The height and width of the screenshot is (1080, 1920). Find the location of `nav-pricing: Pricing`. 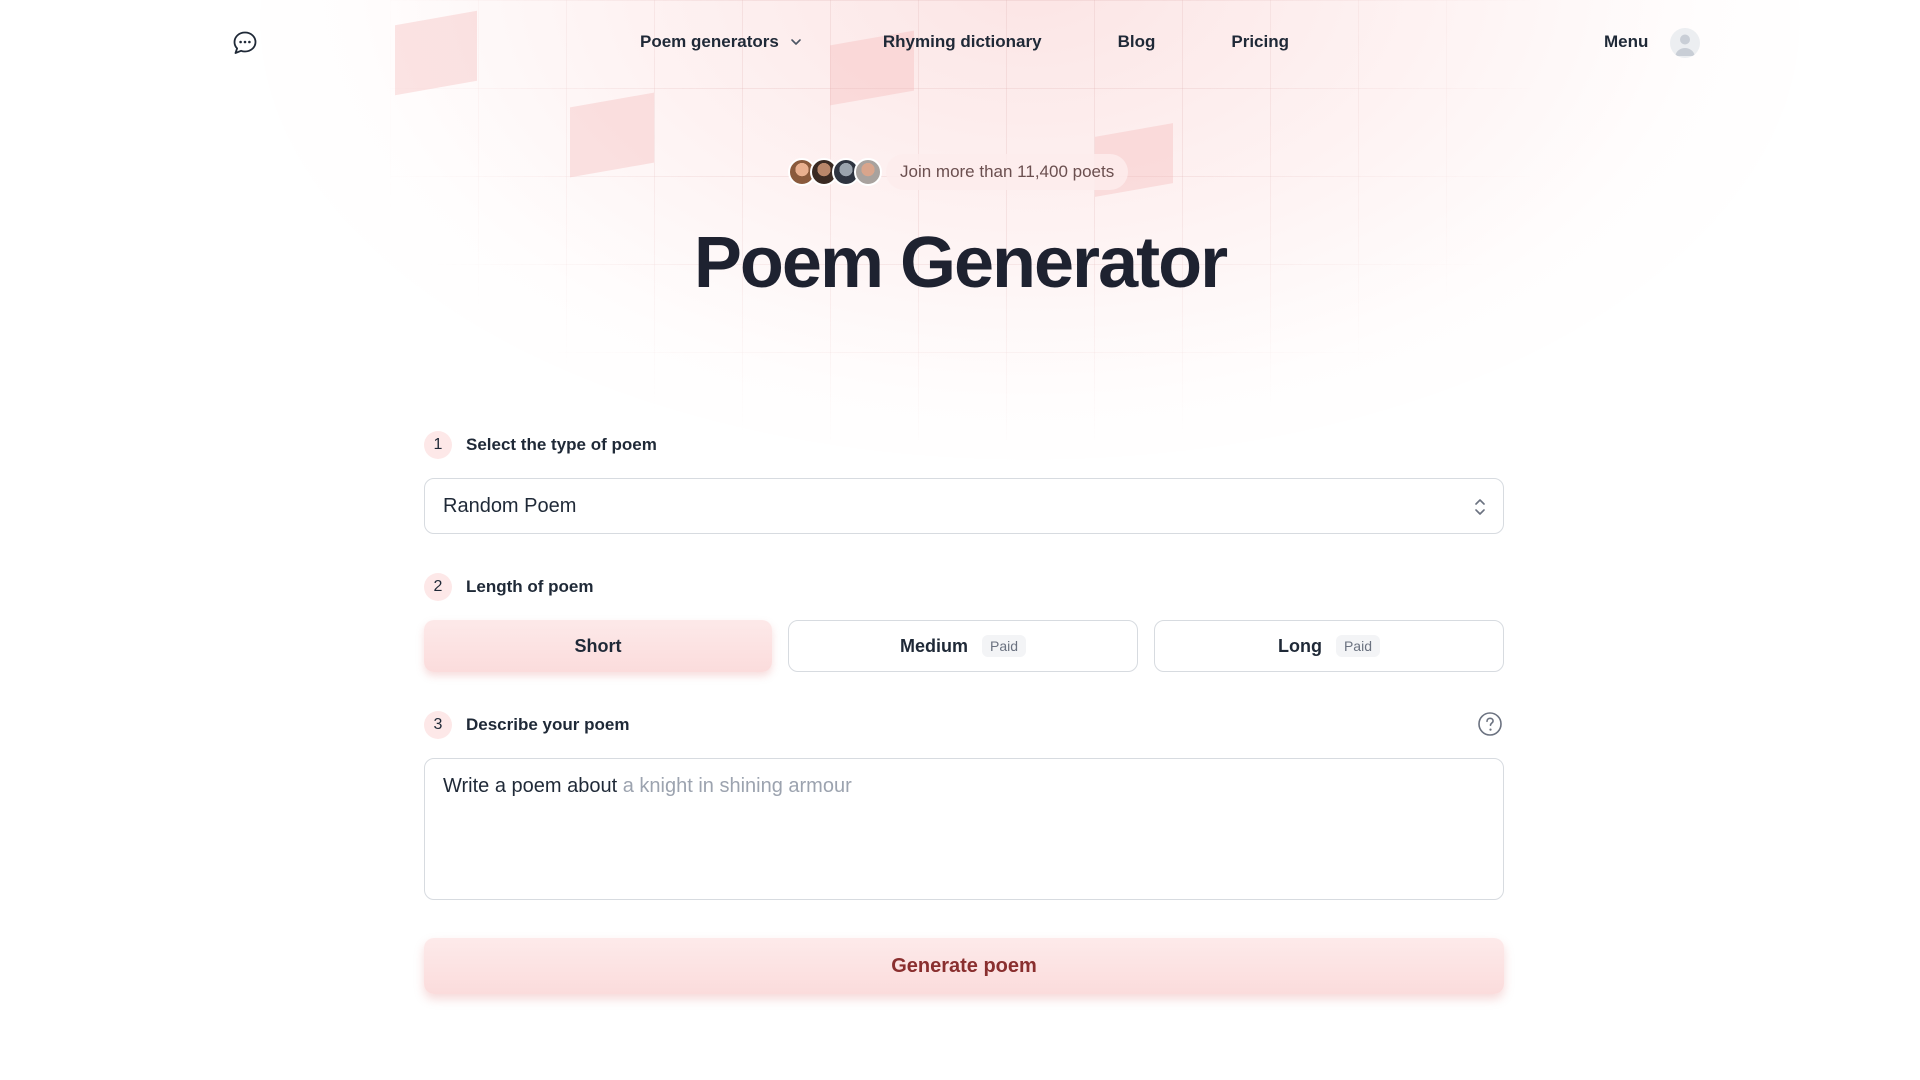

nav-pricing: Pricing is located at coordinates (1260, 42).